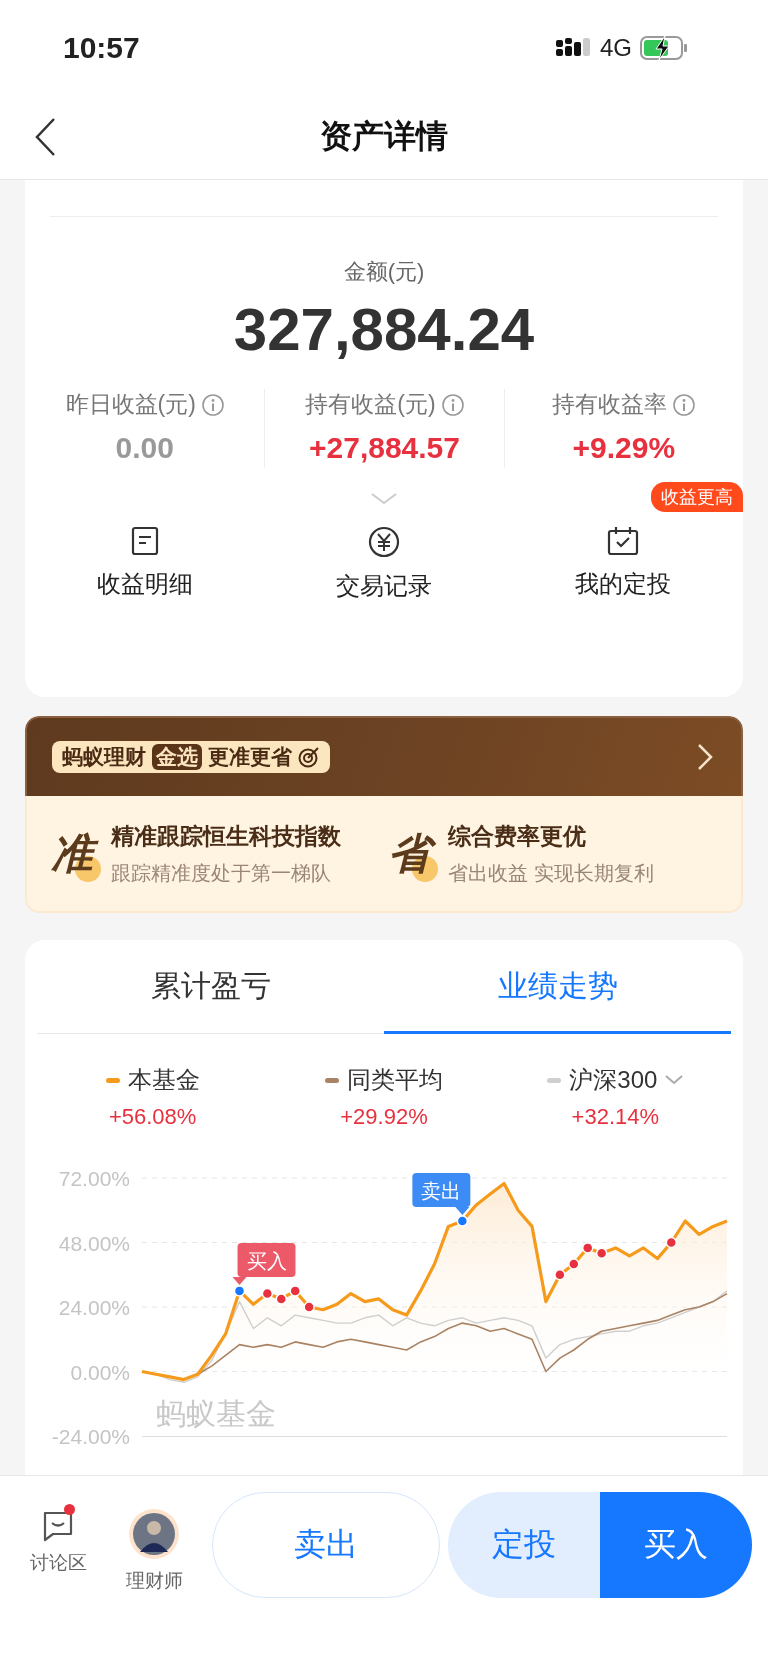  I want to click on banner-header: 蚂蚁理财 金选 更准更省, so click(384, 756).